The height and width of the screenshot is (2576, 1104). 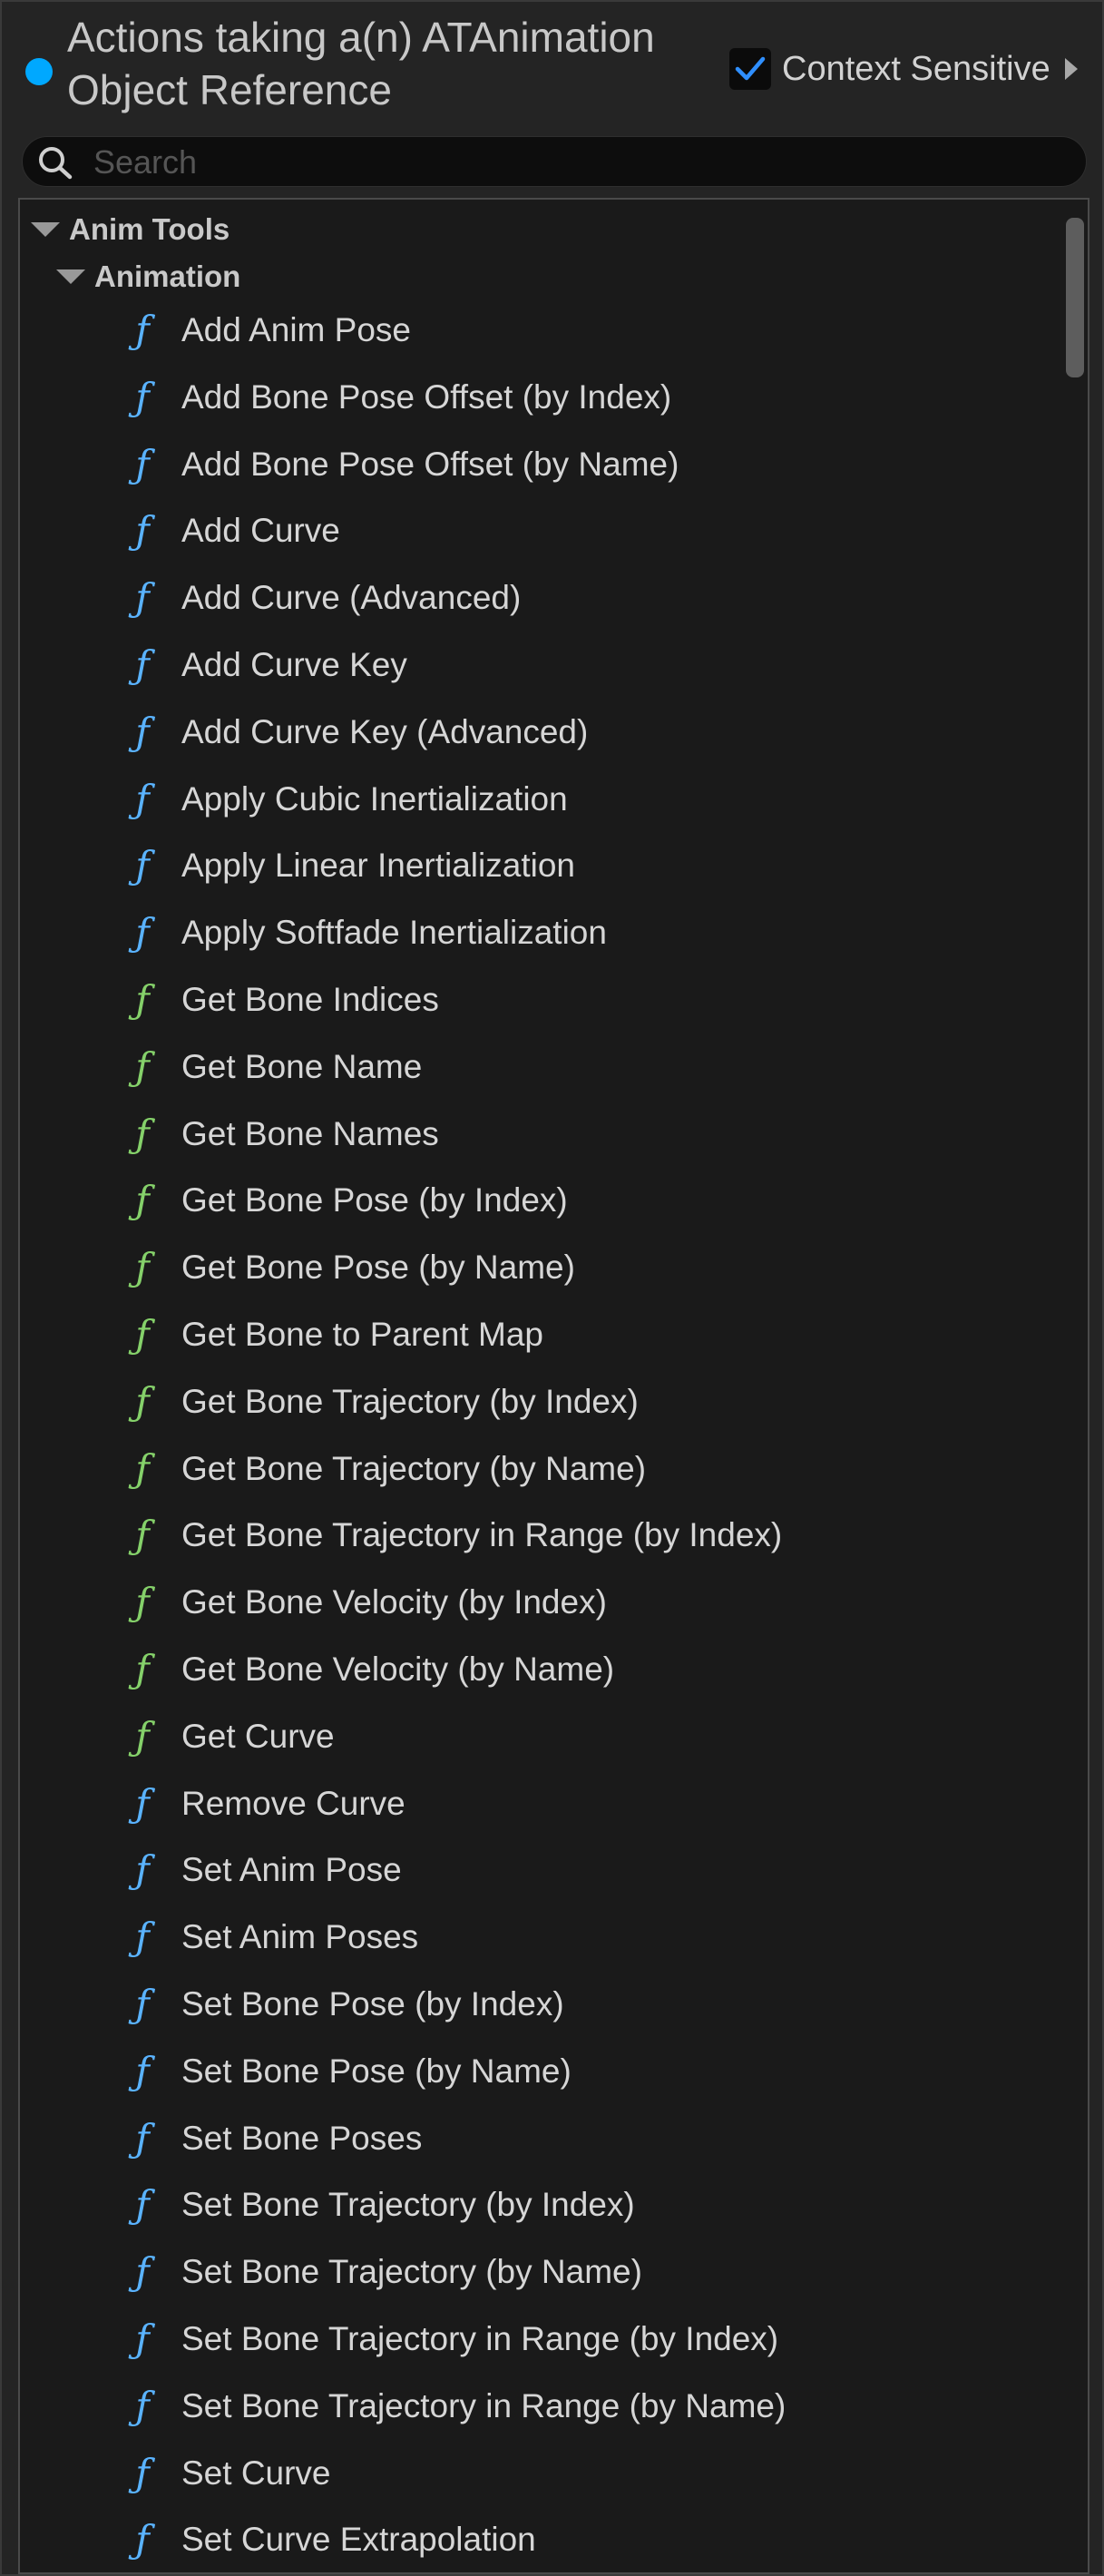 I want to click on action-item-label: Add Bone Pose Offset (by Name), so click(x=430, y=464).